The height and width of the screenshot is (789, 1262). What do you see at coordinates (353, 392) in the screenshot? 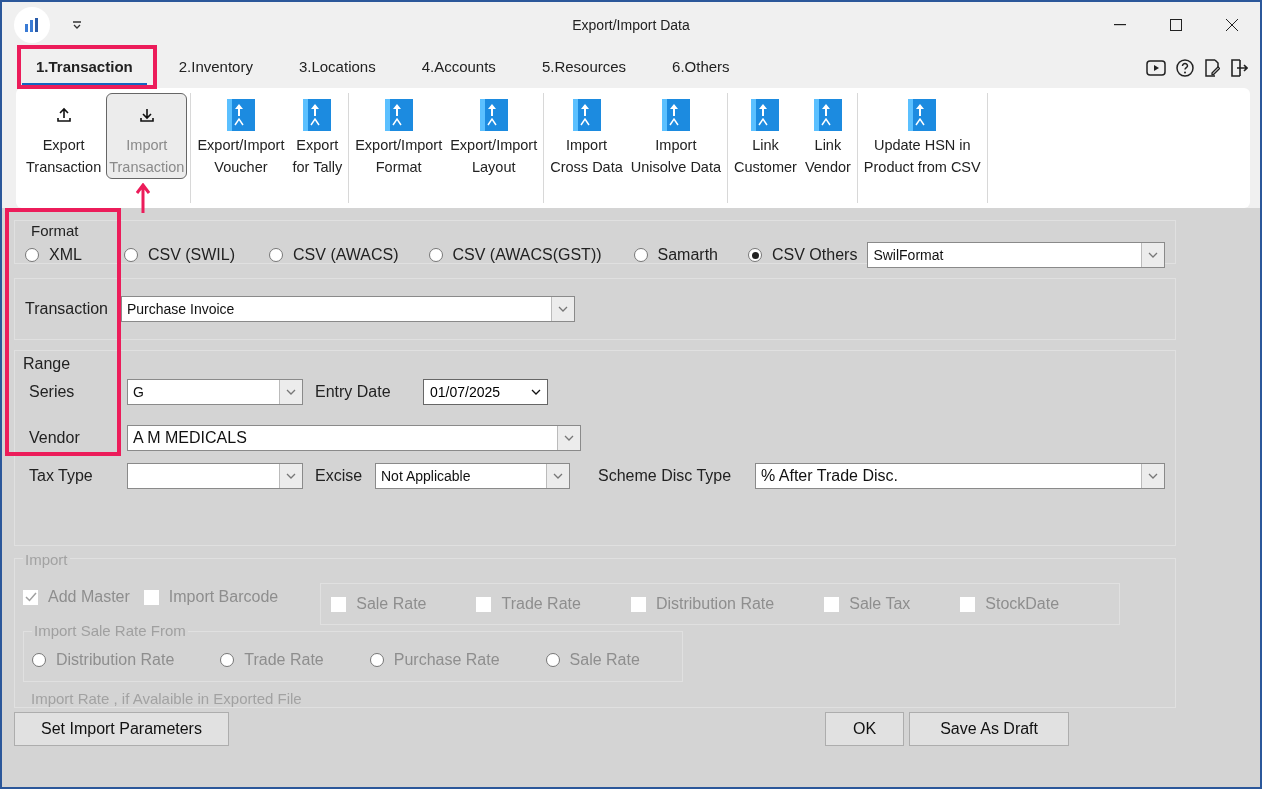
I see `field-label: Entry Date` at bounding box center [353, 392].